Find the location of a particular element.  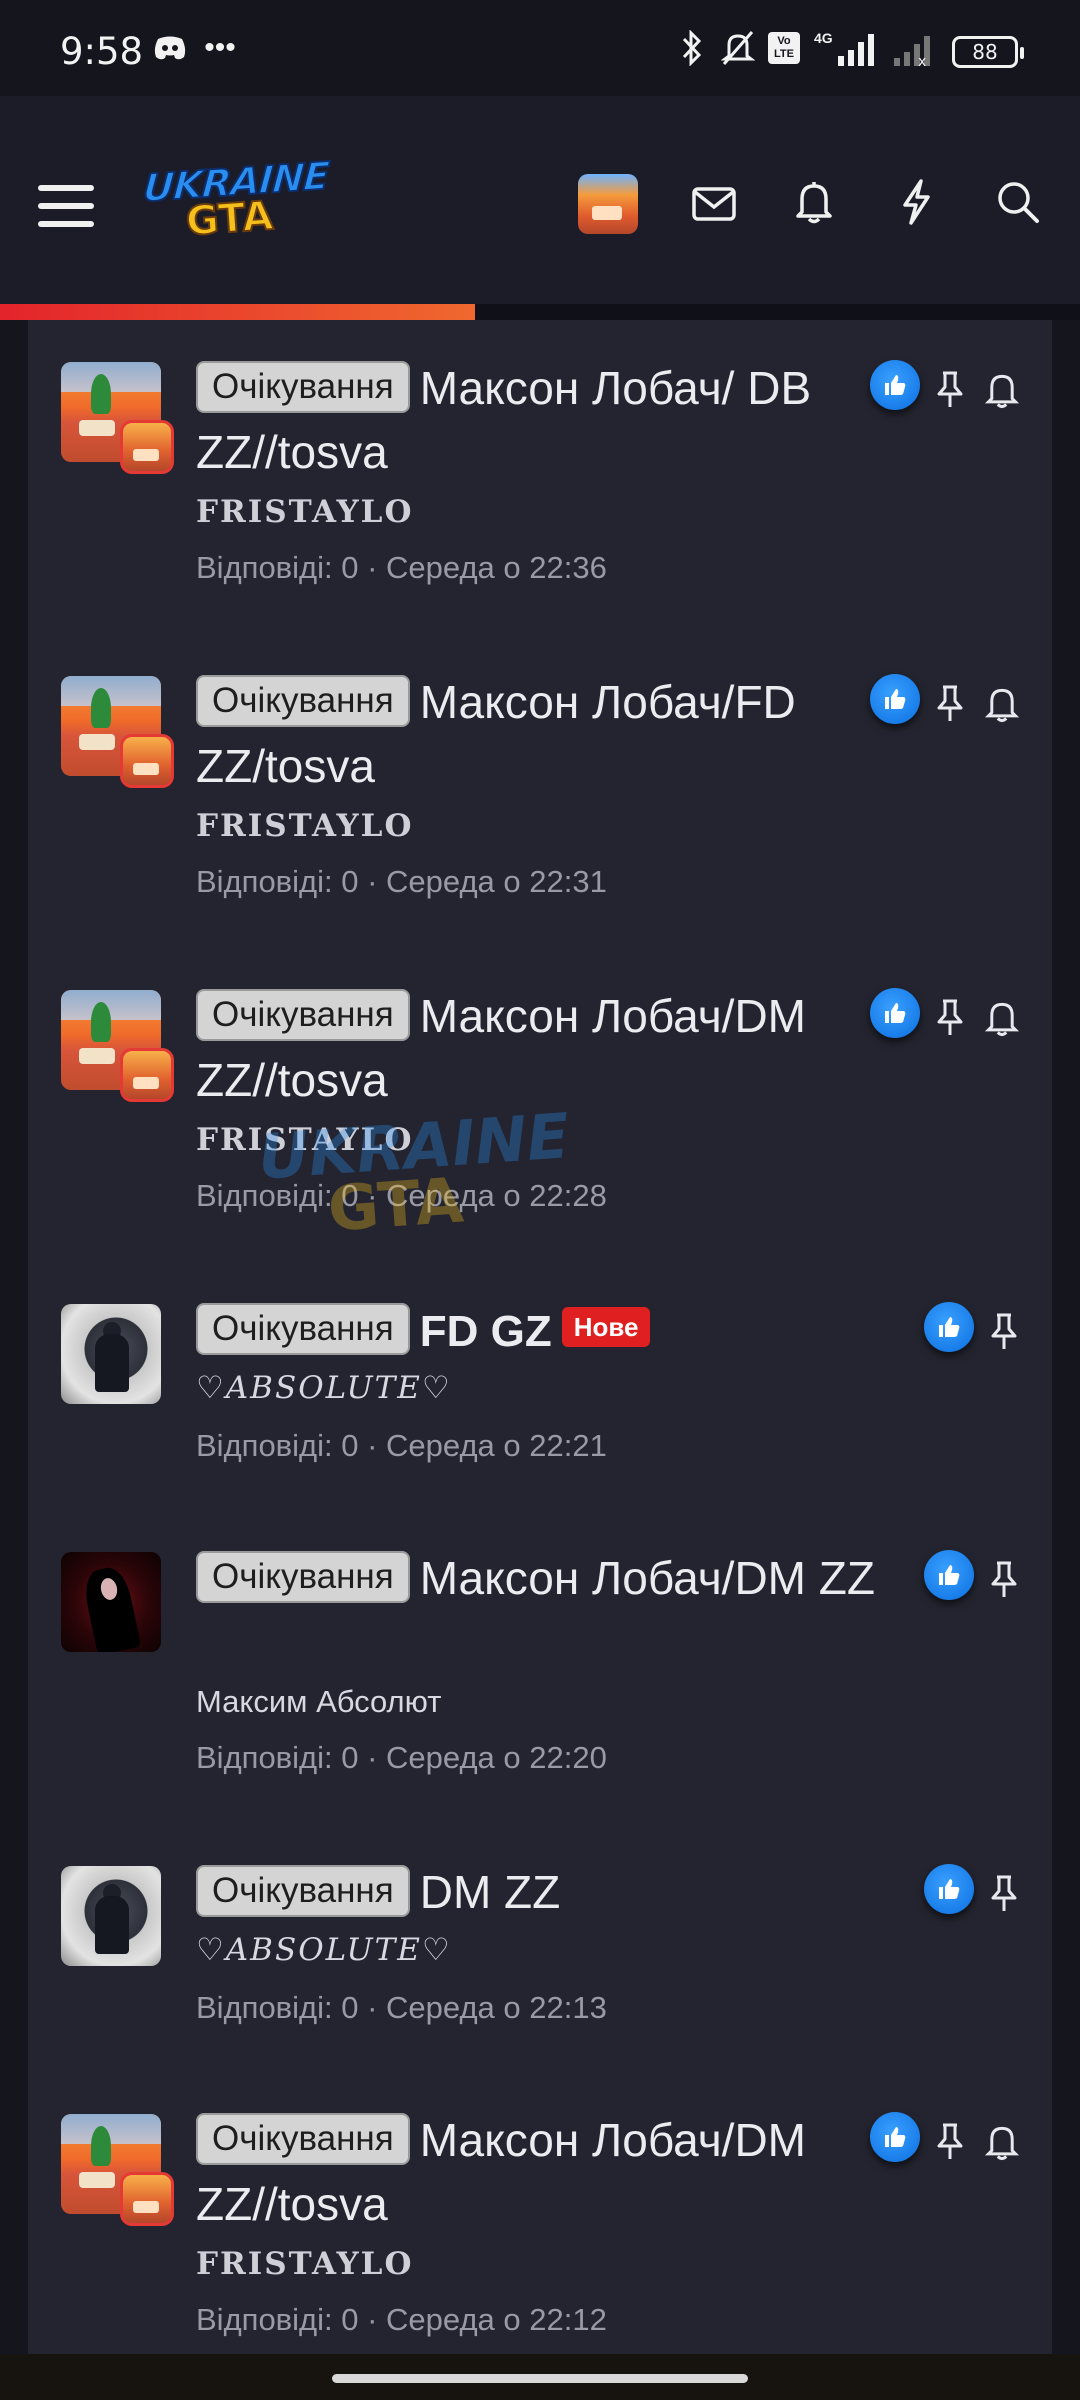

bluetooth-icon is located at coordinates (692, 48).